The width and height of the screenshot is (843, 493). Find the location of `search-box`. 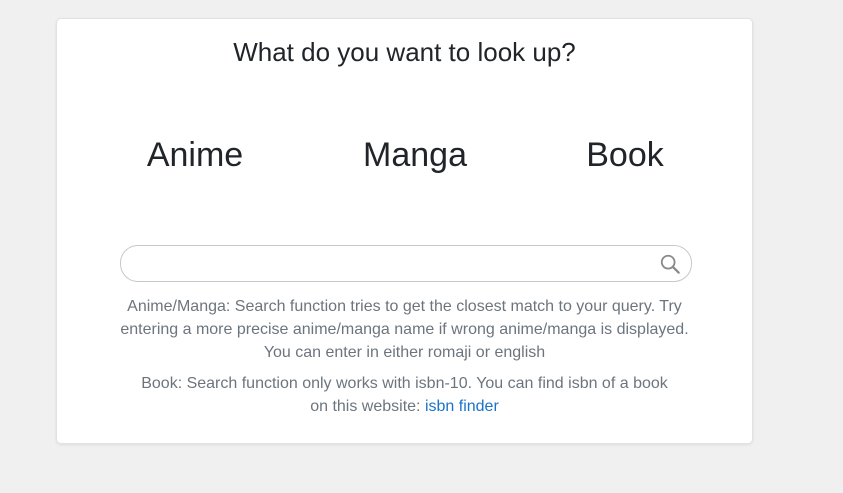

search-box is located at coordinates (406, 263).